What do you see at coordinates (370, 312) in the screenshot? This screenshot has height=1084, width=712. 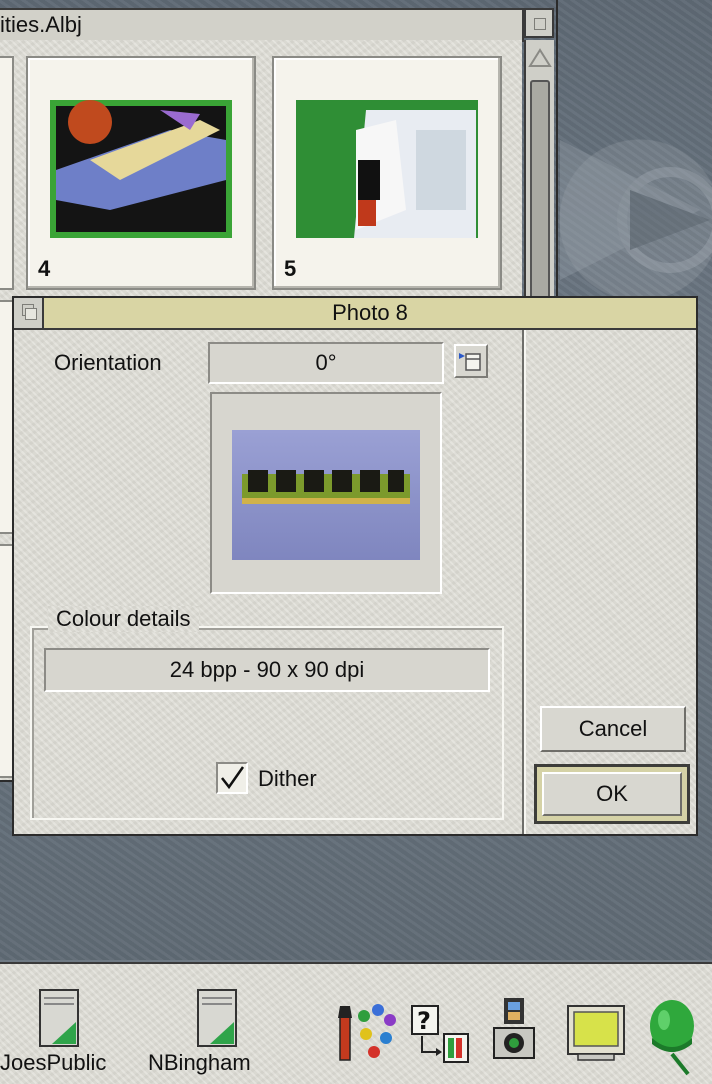 I see `dialog-title: Photo 8` at bounding box center [370, 312].